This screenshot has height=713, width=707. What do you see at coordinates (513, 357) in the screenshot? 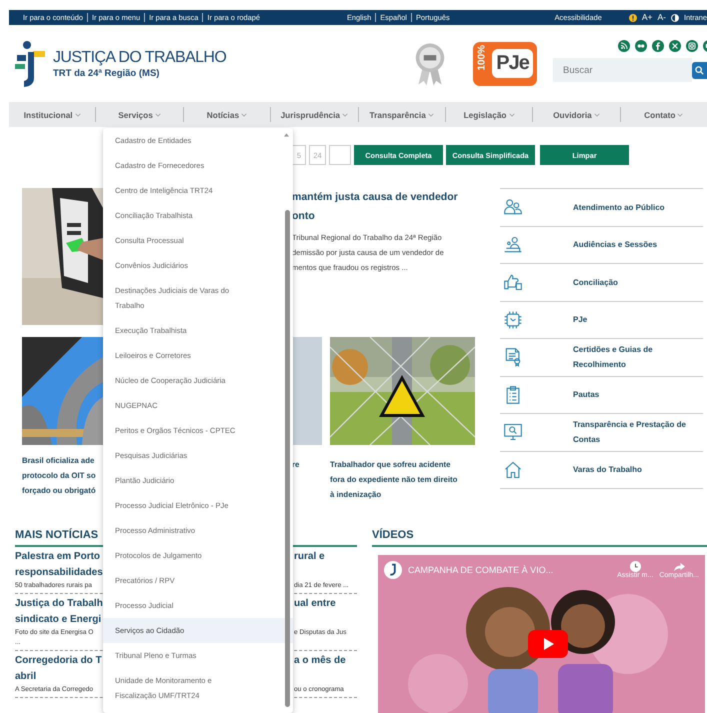
I see `certificate-icon` at bounding box center [513, 357].